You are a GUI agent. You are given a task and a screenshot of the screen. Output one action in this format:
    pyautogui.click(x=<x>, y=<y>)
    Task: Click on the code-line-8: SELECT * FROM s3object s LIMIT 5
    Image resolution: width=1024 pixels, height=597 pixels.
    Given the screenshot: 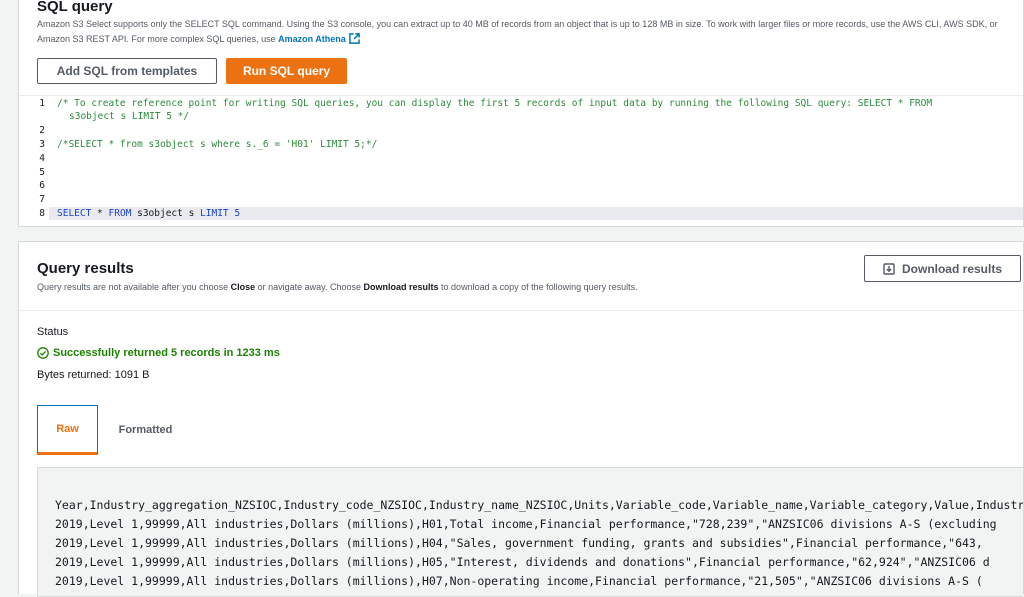 What is the action you would take?
    pyautogui.click(x=148, y=213)
    